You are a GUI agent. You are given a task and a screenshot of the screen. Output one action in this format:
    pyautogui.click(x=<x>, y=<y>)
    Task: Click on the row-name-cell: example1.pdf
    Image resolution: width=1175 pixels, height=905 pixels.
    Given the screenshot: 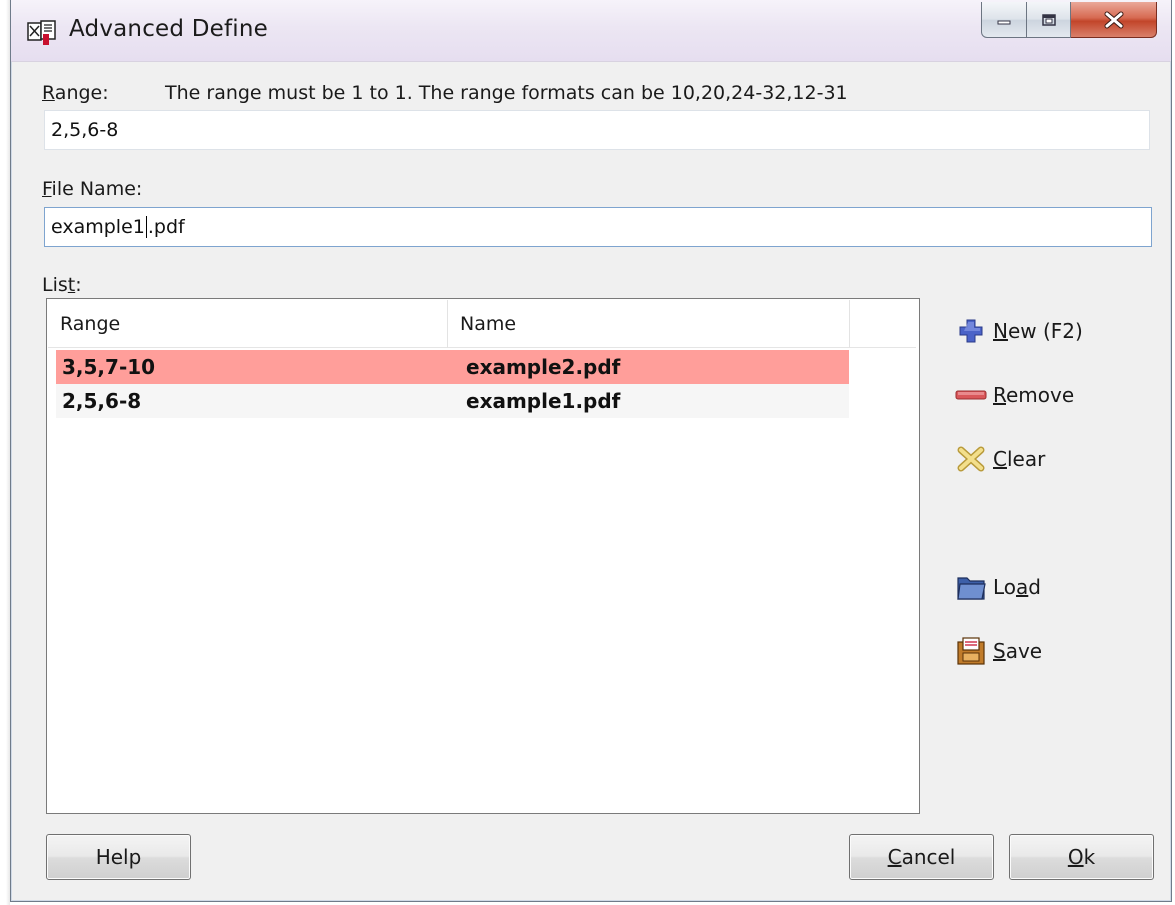 What is the action you would take?
    pyautogui.click(x=543, y=401)
    